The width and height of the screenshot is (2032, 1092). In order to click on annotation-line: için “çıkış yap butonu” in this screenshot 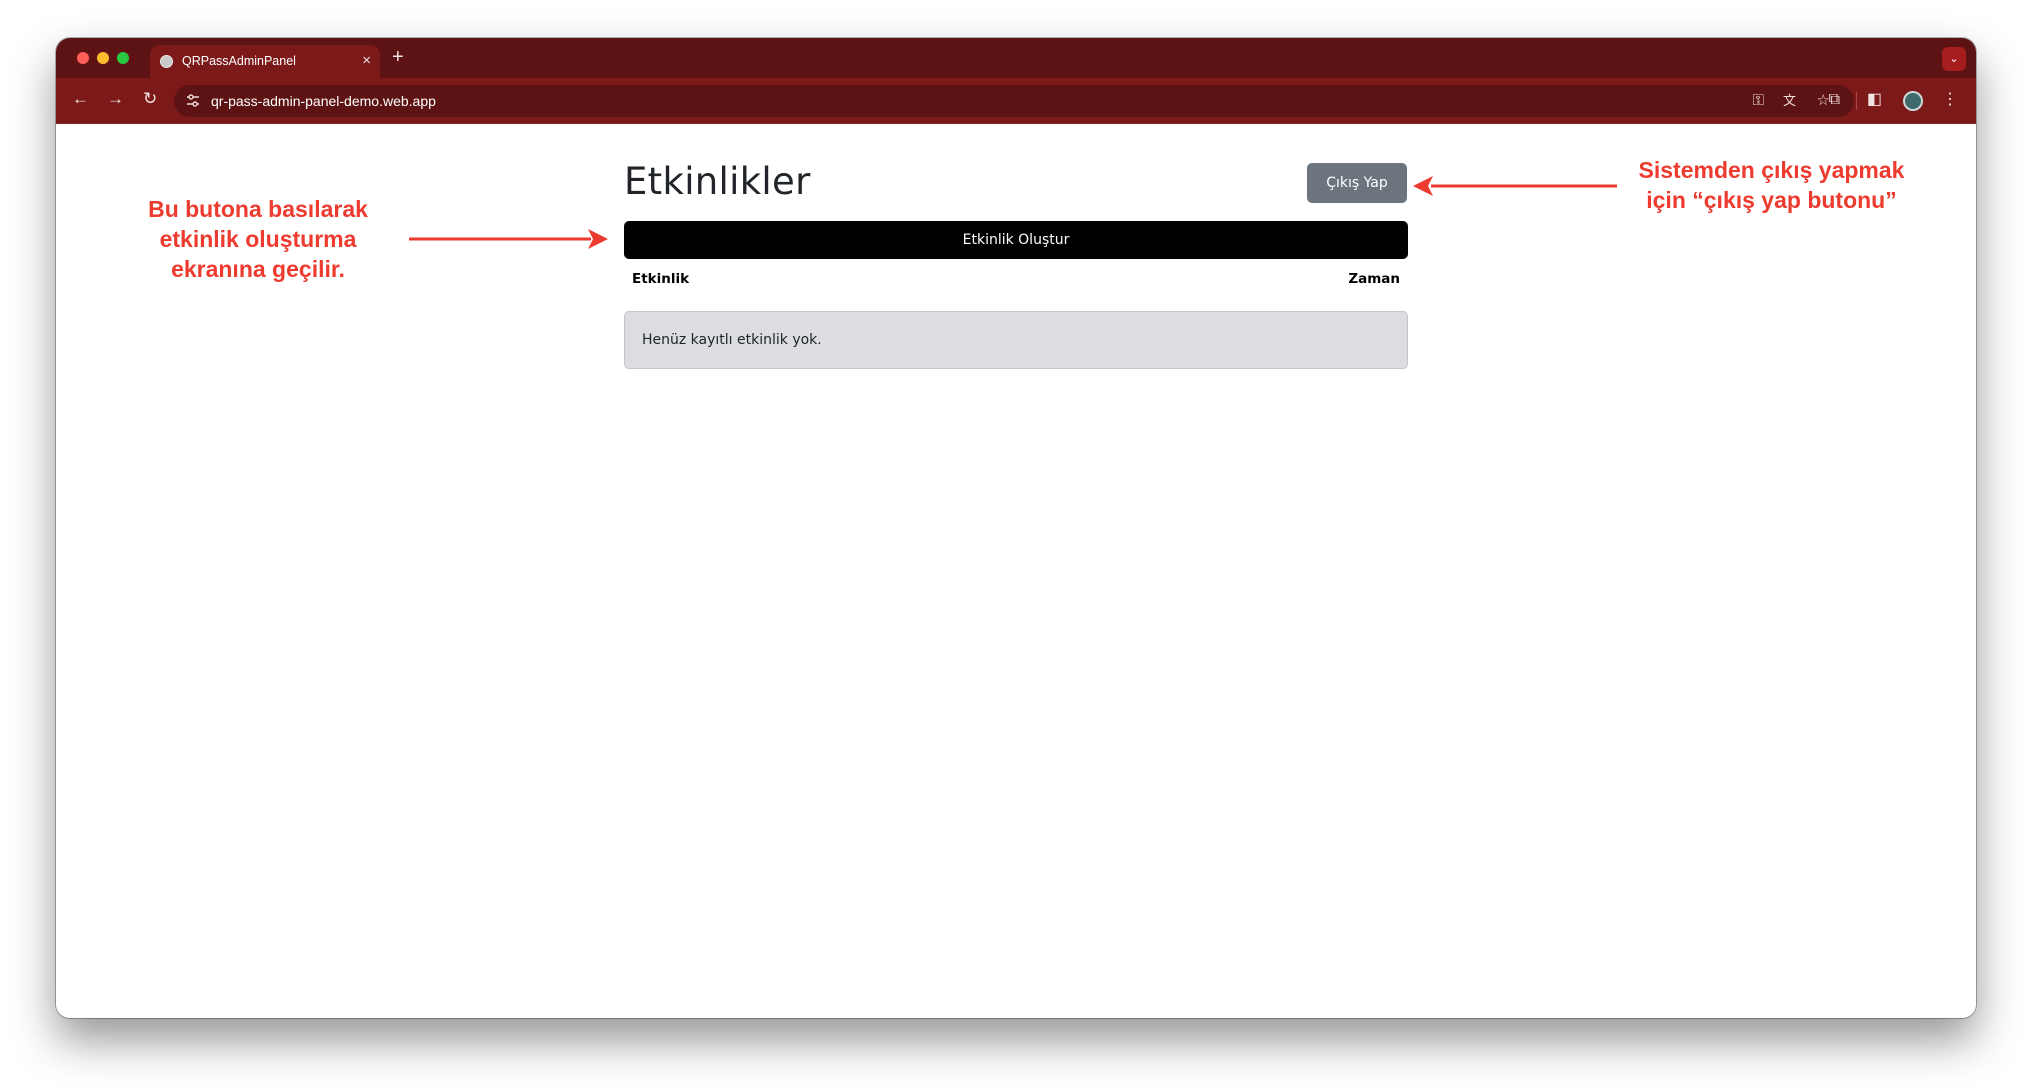, I will do `click(1771, 200)`.